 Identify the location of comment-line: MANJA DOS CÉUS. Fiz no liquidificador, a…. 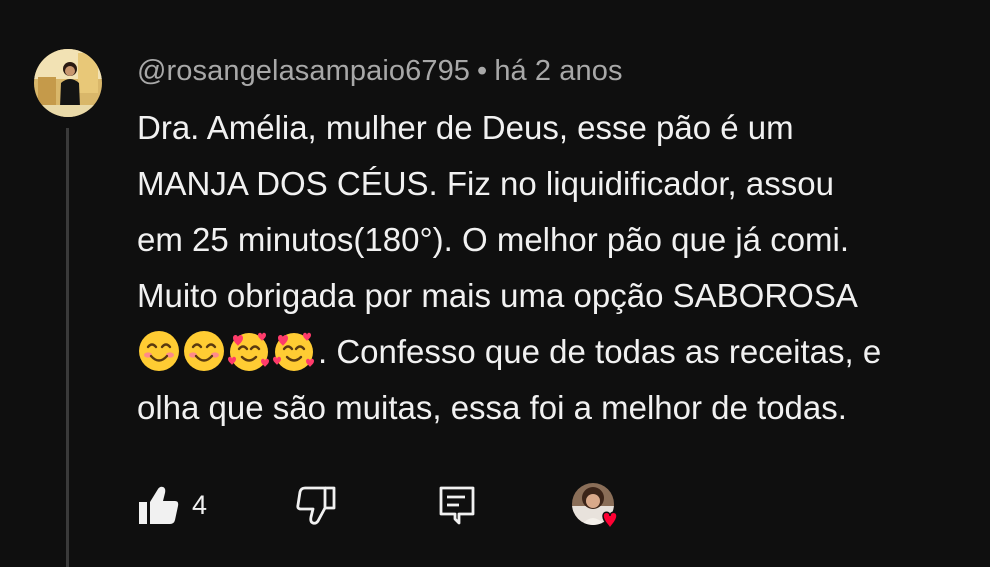
(485, 183).